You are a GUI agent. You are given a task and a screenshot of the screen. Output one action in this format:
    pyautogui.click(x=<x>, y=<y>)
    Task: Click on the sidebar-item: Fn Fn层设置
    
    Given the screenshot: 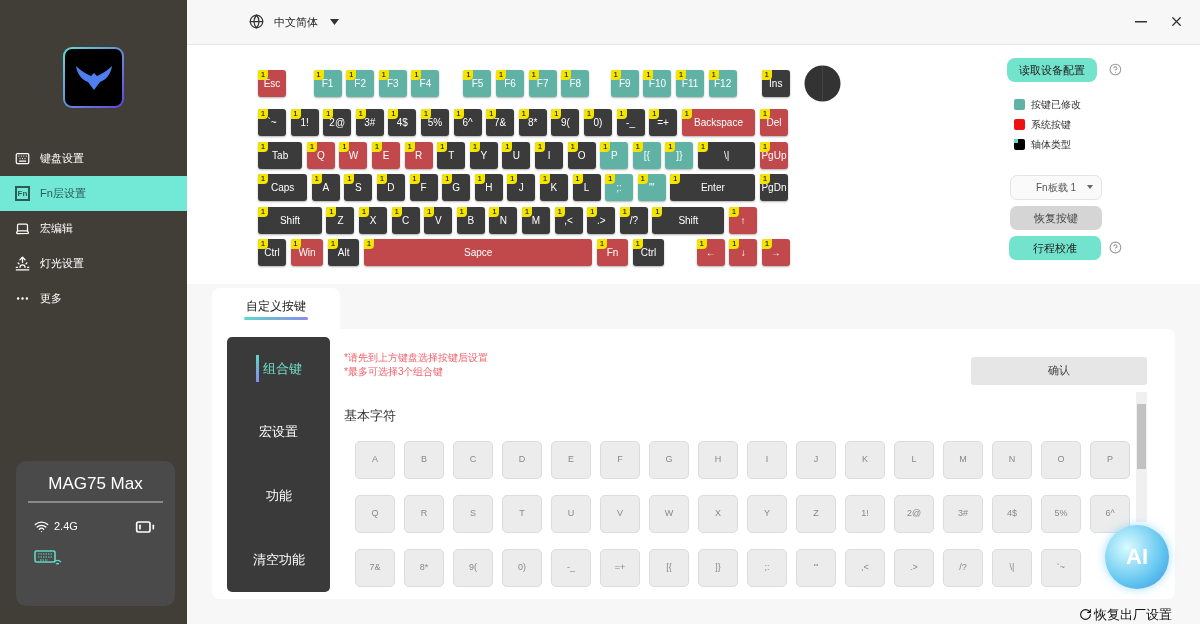 What is the action you would take?
    pyautogui.click(x=93, y=193)
    